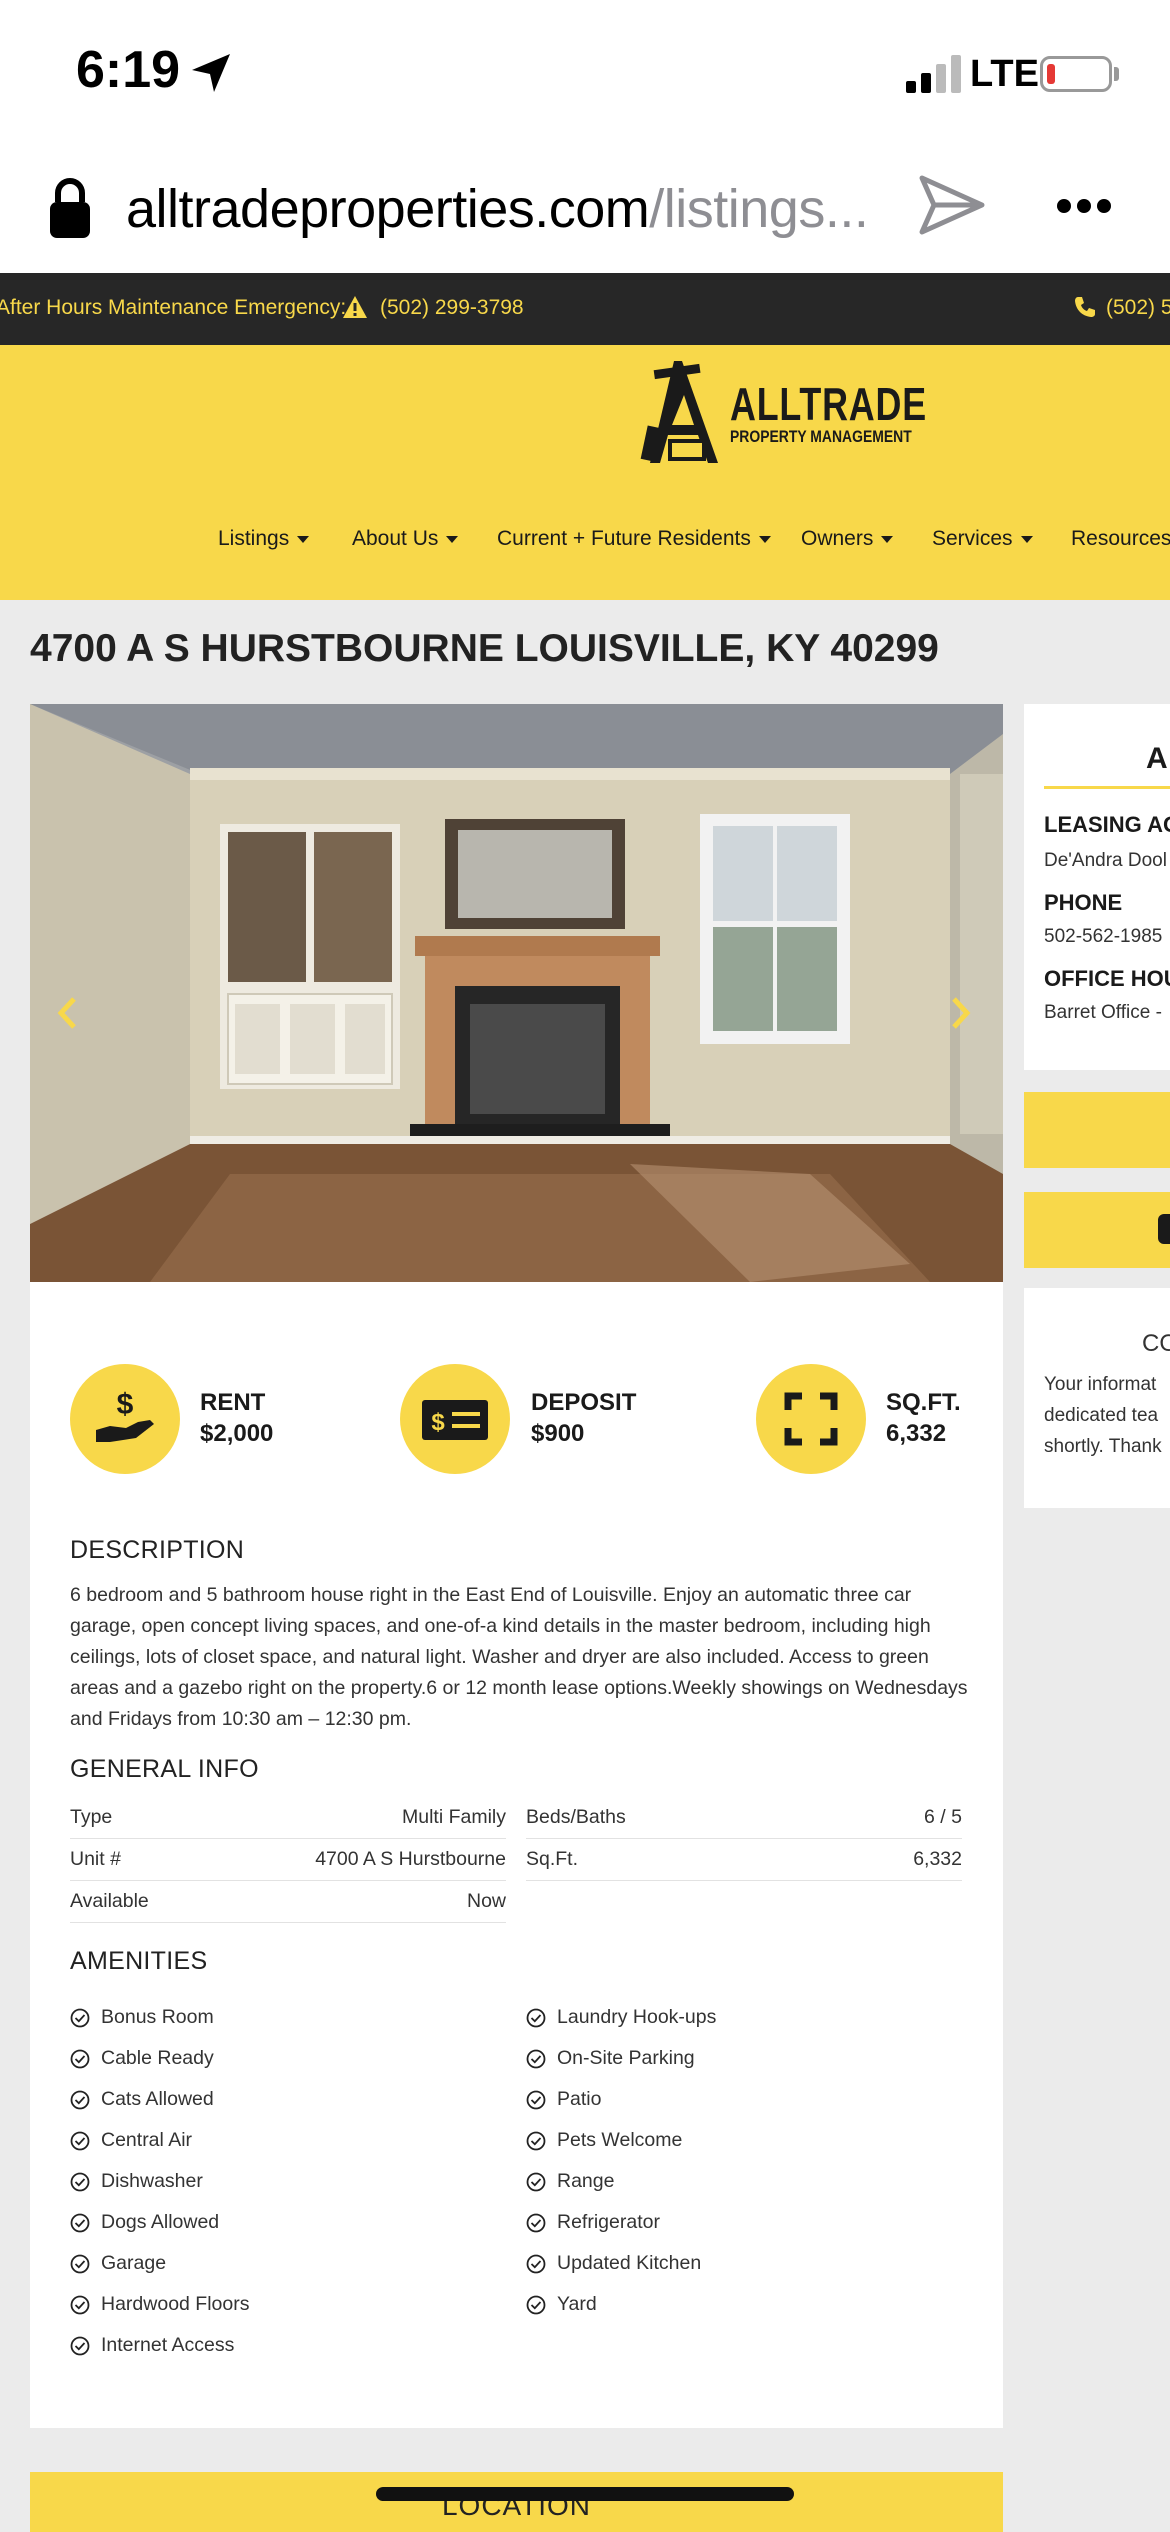  I want to click on amenities-heading: AMENITIES, so click(139, 1961).